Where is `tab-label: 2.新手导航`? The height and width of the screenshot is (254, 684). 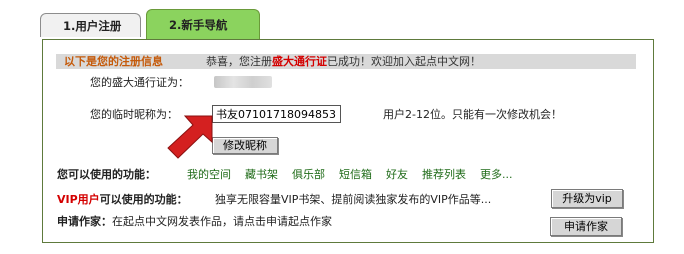
tab-label: 2.新手导航 is located at coordinates (198, 25).